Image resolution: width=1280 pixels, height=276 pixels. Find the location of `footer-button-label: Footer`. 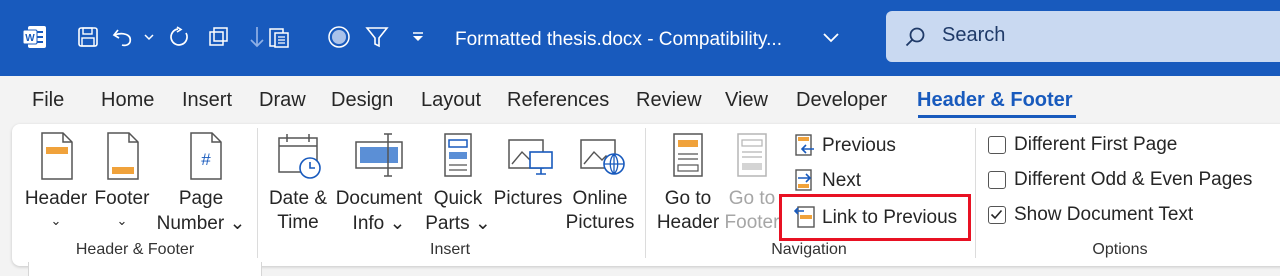

footer-button-label: Footer is located at coordinates (122, 198).